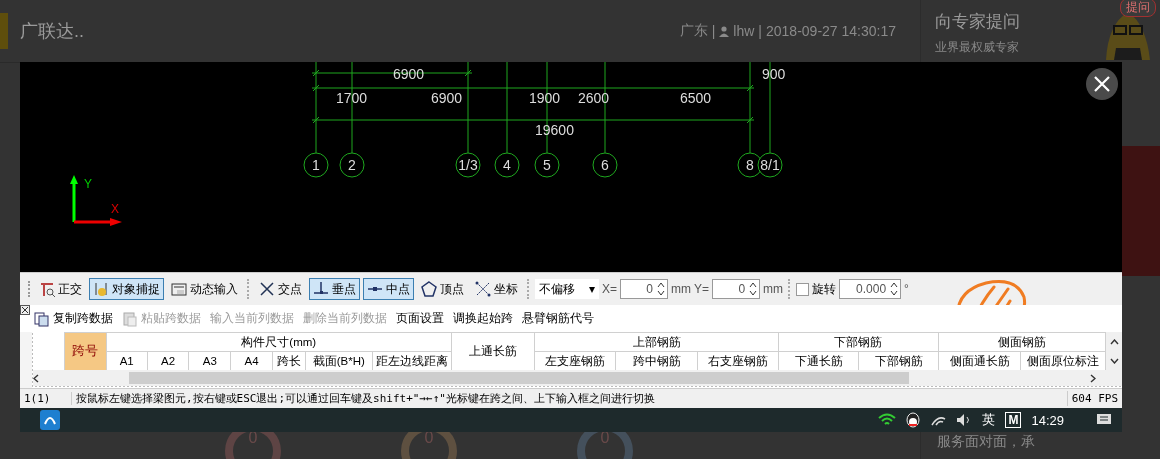  What do you see at coordinates (96, 200) in the screenshot?
I see `axis-arrows-icon` at bounding box center [96, 200].